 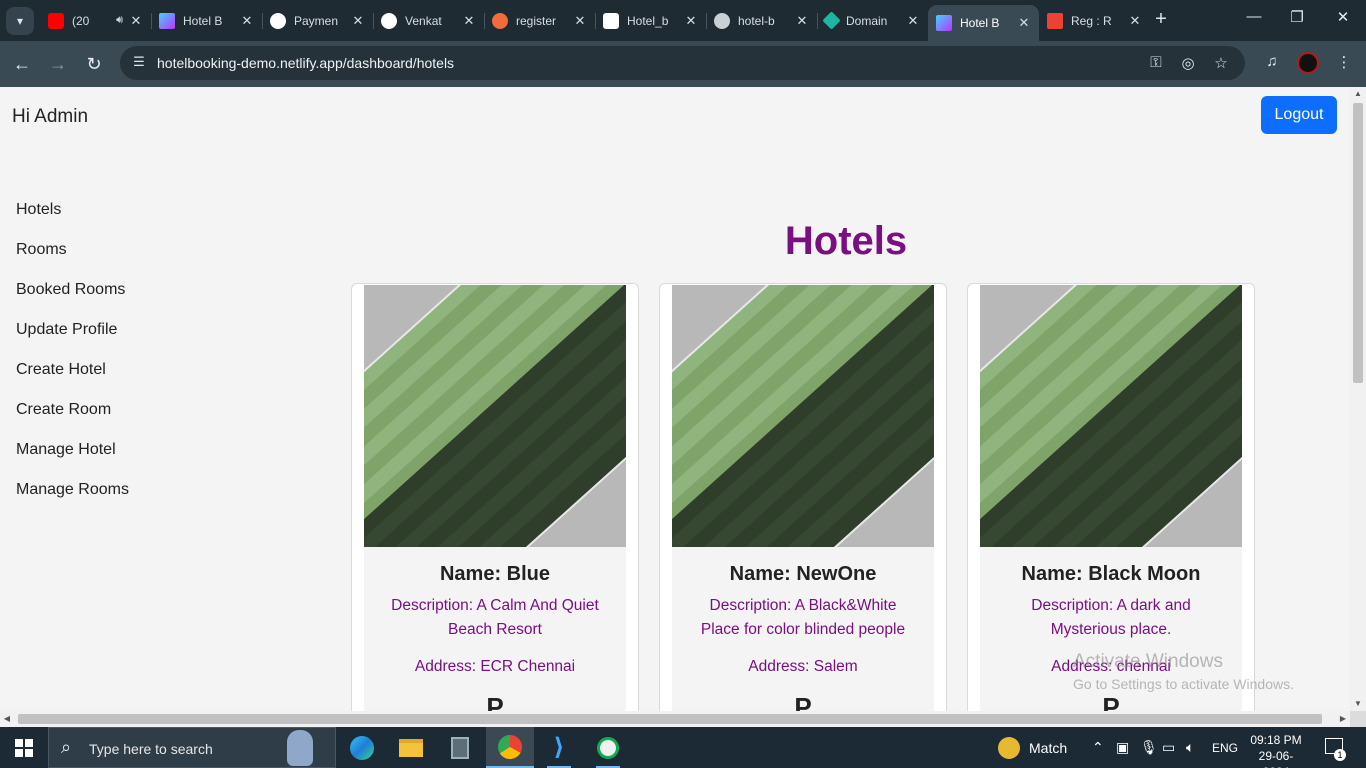 I want to click on windows-logo-icon, so click(x=24, y=747).